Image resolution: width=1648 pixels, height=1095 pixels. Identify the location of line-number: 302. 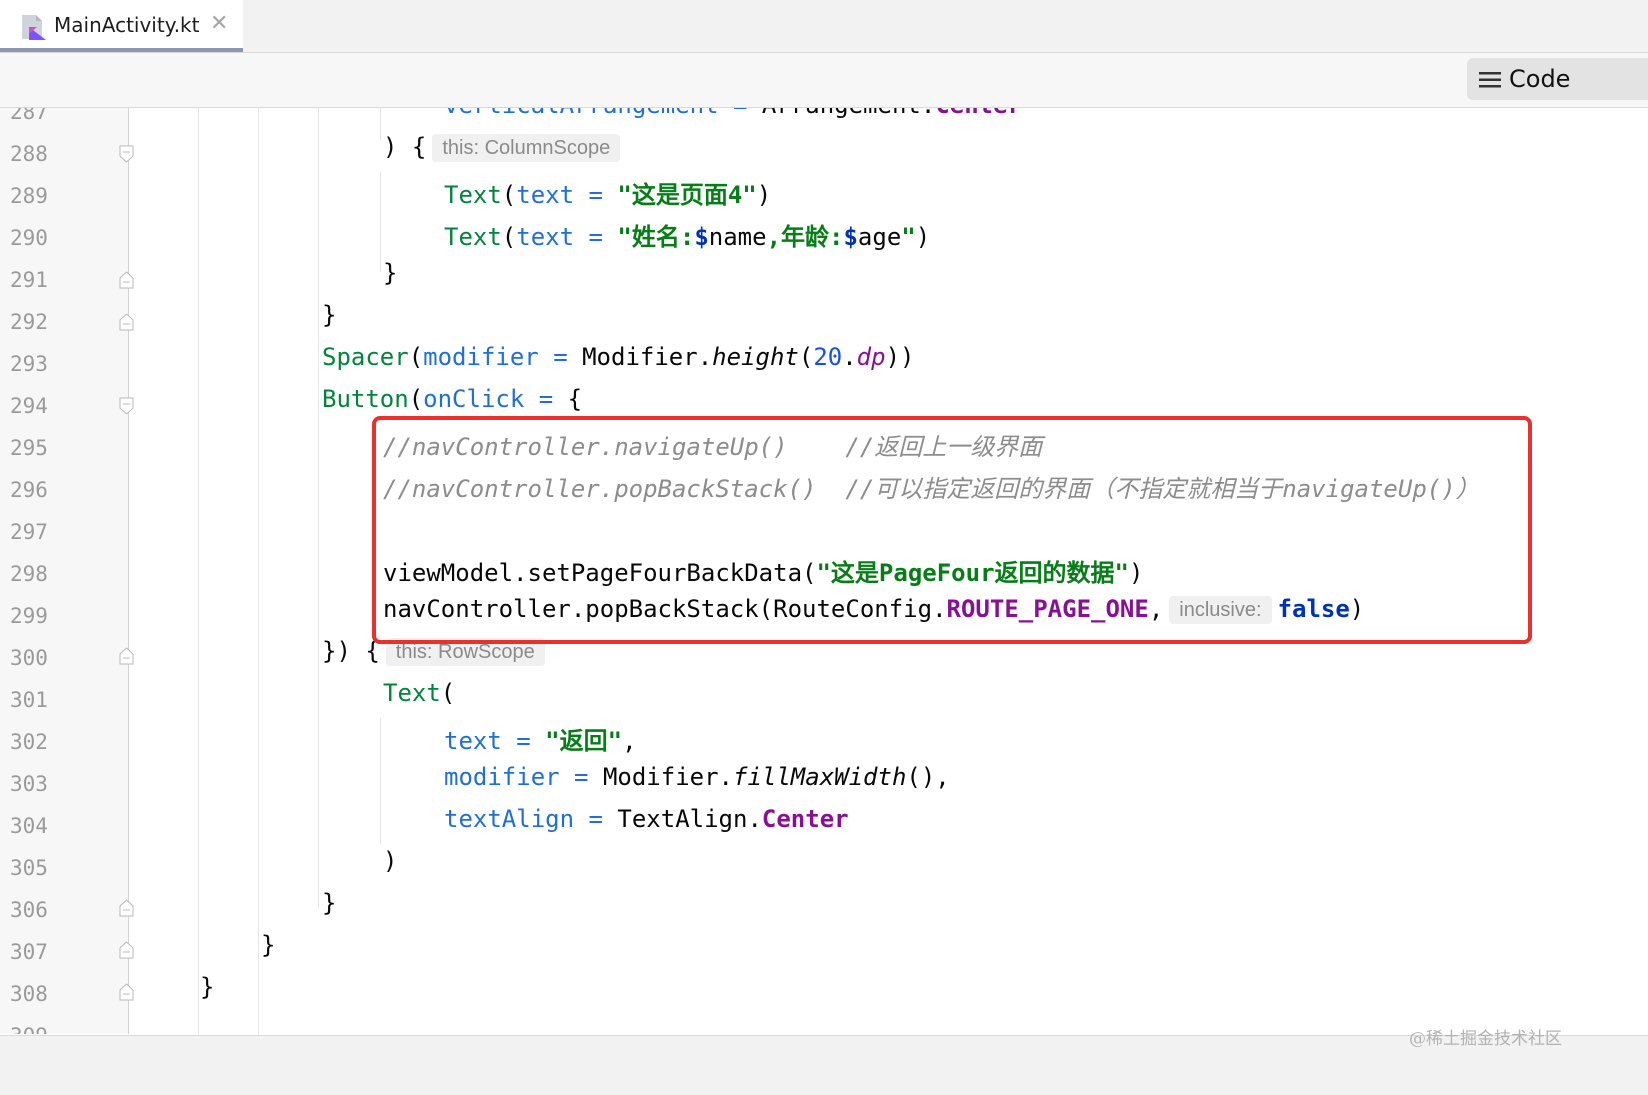
(29, 742).